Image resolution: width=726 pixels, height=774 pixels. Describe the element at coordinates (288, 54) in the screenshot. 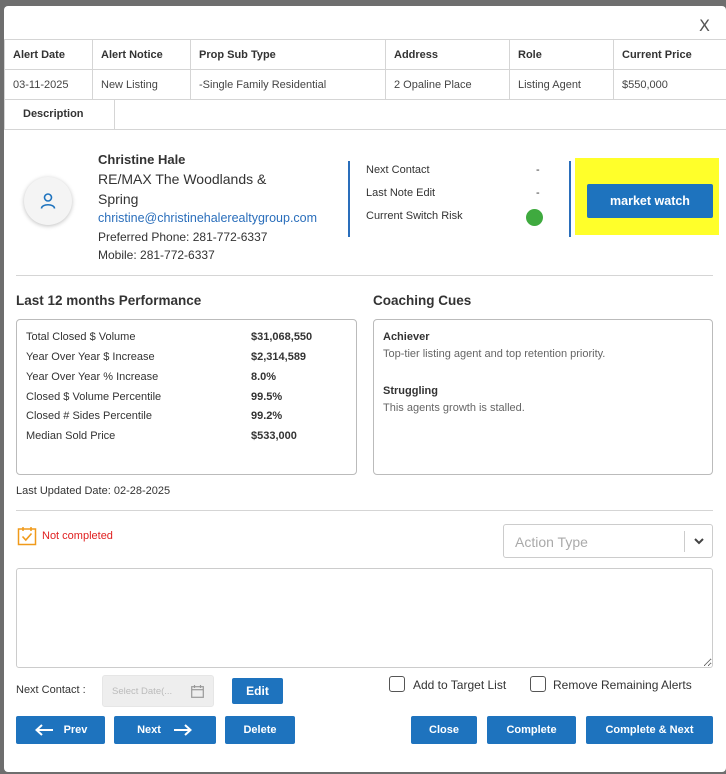

I see `col-prop-sub-type: Prop Sub Type` at that location.